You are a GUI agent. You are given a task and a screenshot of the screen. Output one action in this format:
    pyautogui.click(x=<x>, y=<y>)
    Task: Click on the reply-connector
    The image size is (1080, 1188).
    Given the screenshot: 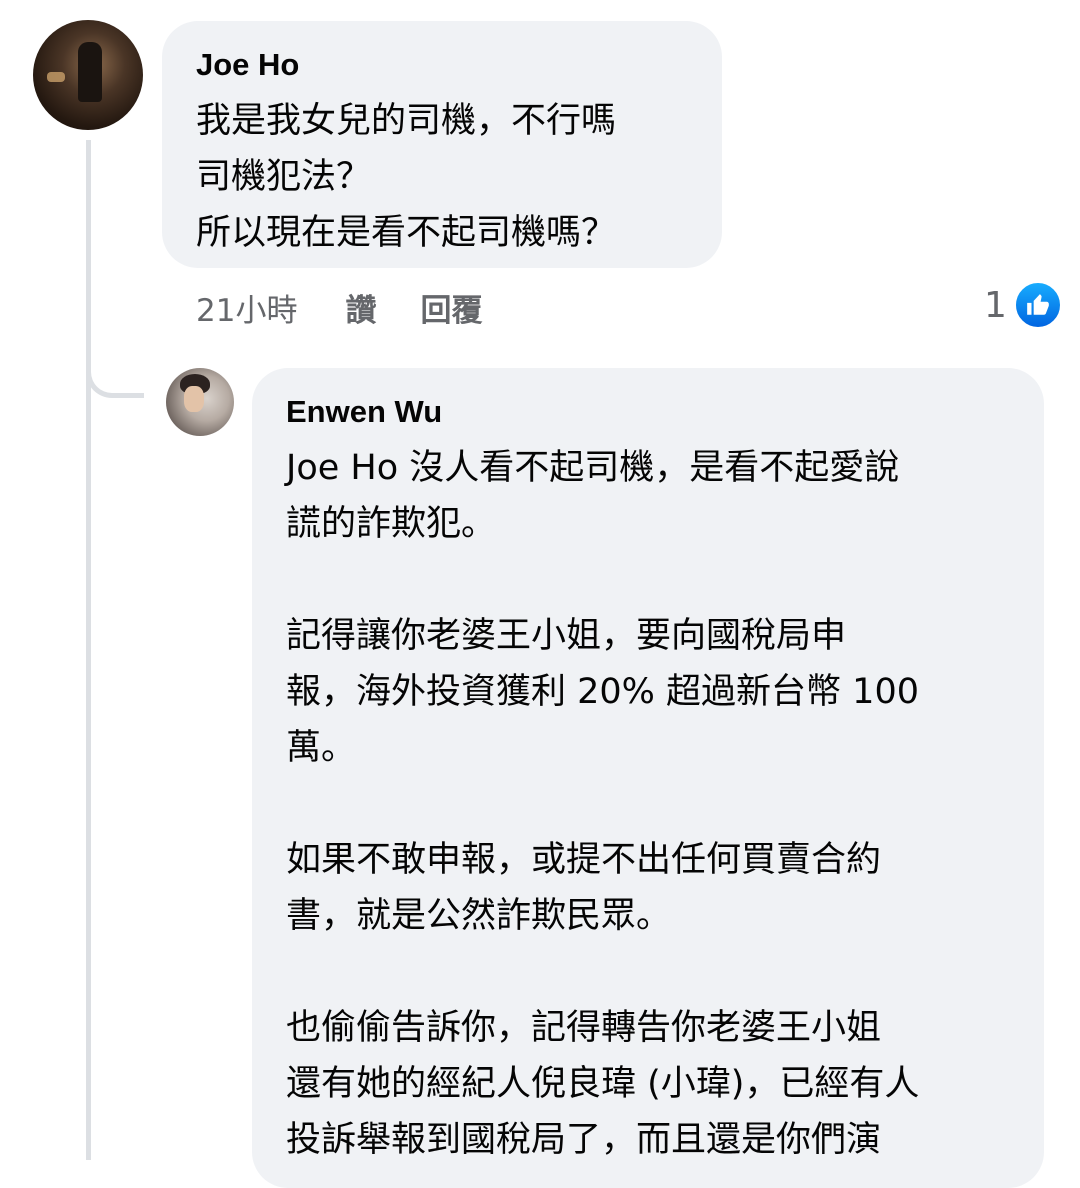 What is the action you would take?
    pyautogui.click(x=115, y=374)
    